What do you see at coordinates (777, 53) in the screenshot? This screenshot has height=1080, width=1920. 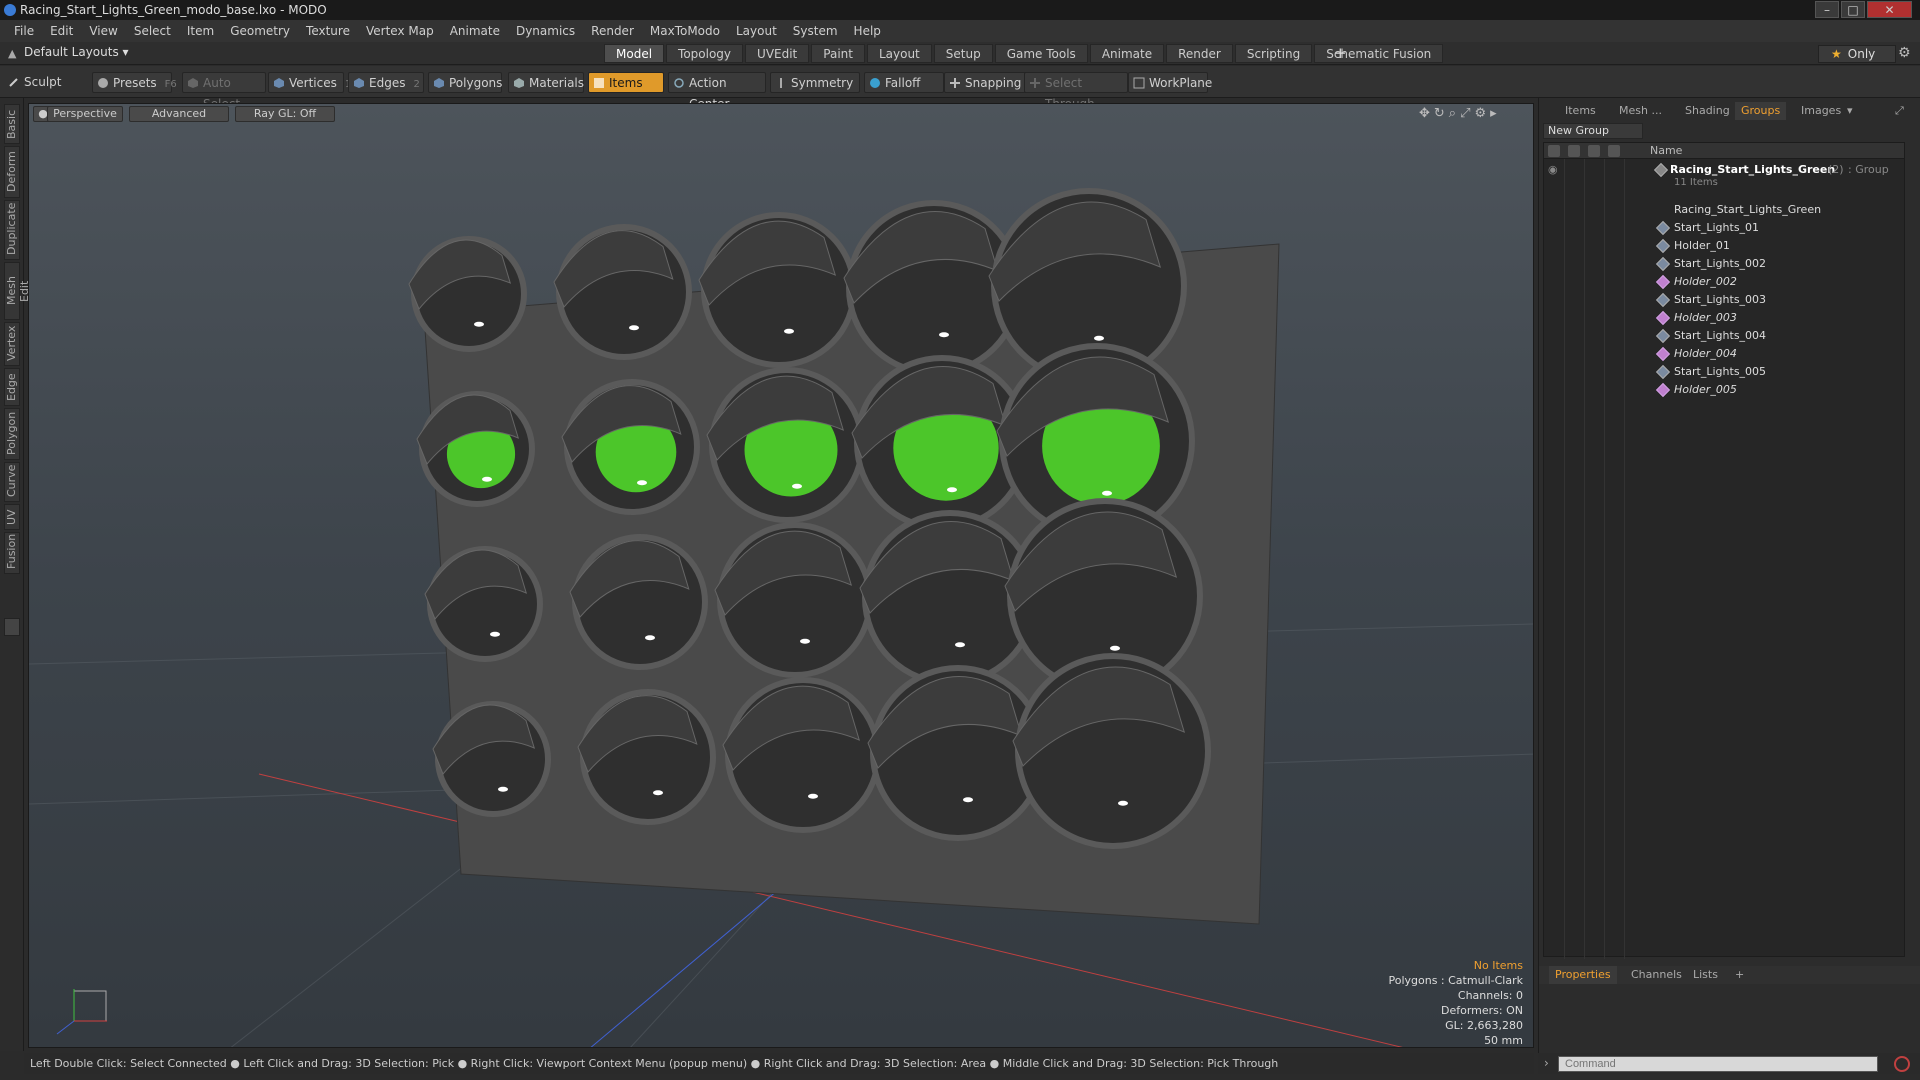 I see `tab-uvedit: UVEdit` at bounding box center [777, 53].